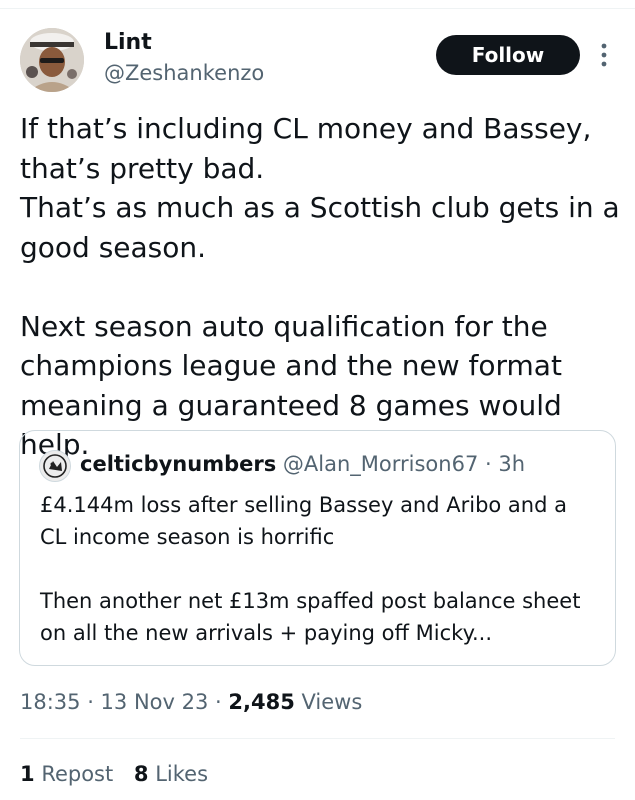 The height and width of the screenshot is (800, 635). I want to click on engagement-stats: 1 Repost 8 Likes, so click(114, 774).